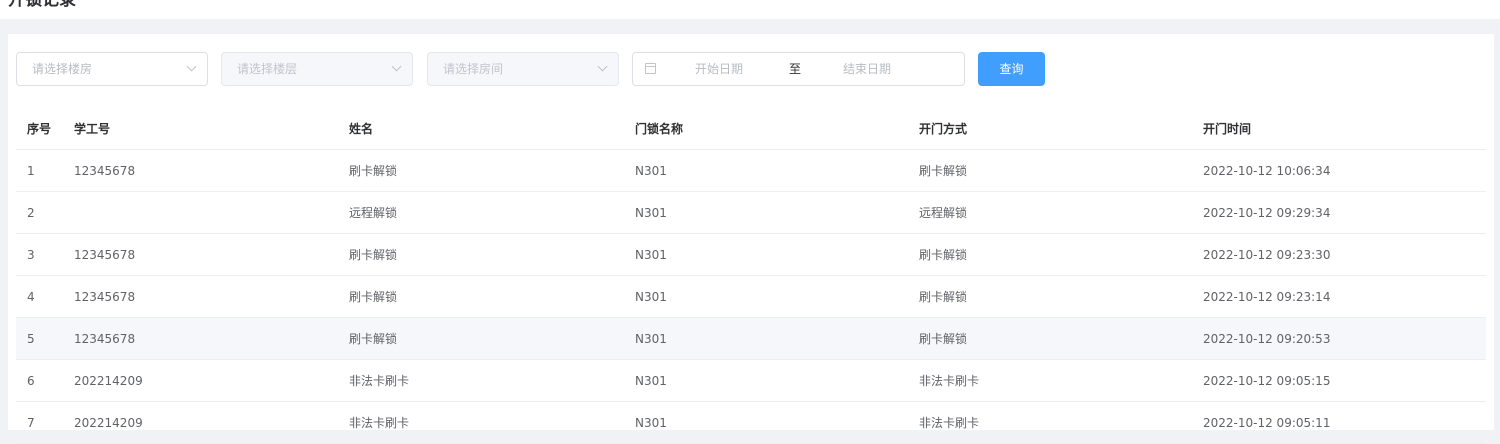 This screenshot has height=444, width=1500. I want to click on calendar-icon, so click(650, 68).